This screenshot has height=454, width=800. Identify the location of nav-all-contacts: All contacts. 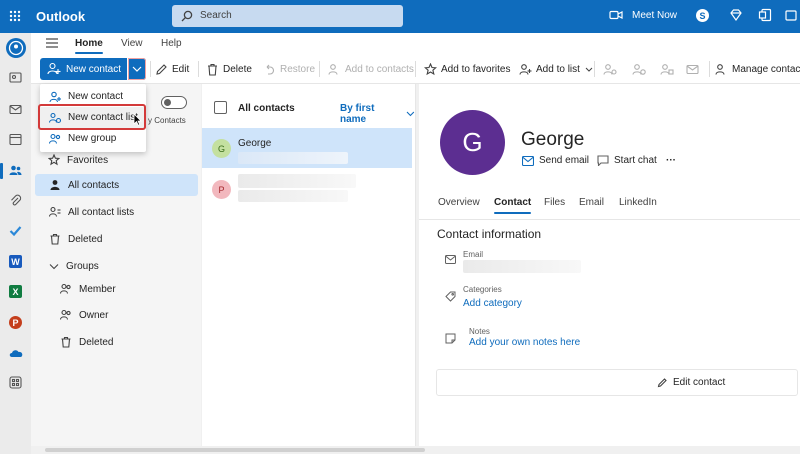
(116, 185).